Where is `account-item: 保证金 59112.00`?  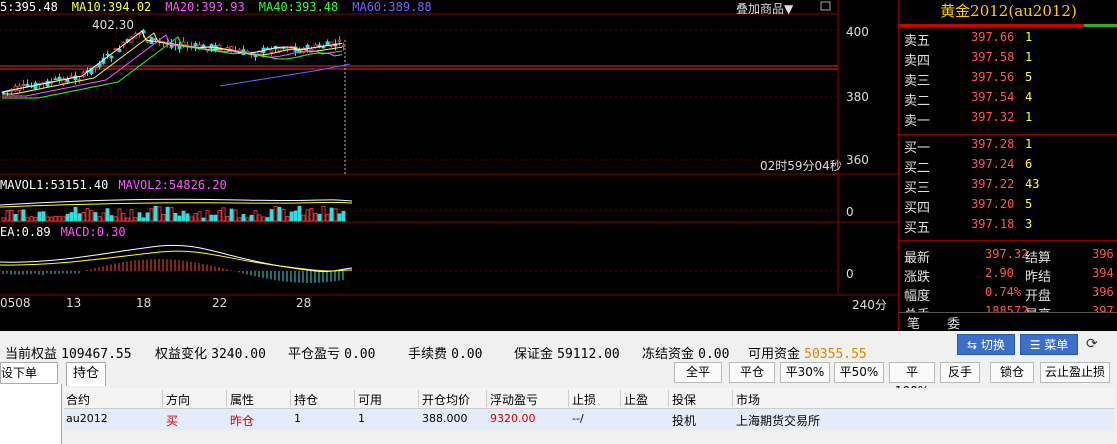
account-item: 保证金 59112.00 is located at coordinates (567, 352).